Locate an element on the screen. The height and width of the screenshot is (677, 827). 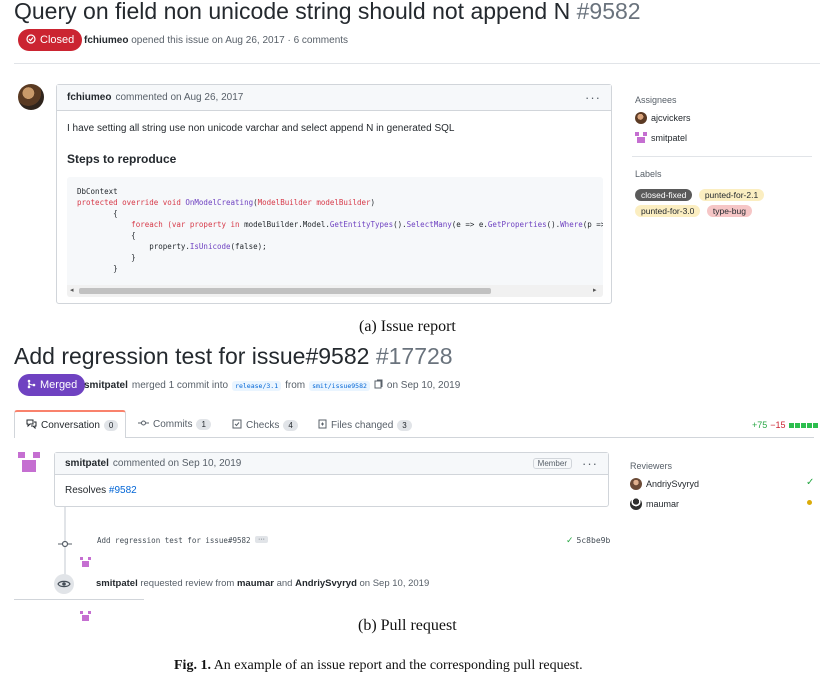
label-closed-fixed: closed-fixed is located at coordinates (664, 195).